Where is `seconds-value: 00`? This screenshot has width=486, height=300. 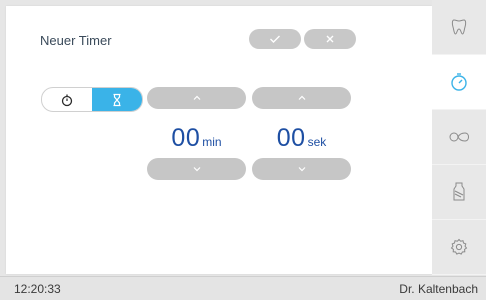
seconds-value: 00 is located at coordinates (291, 138).